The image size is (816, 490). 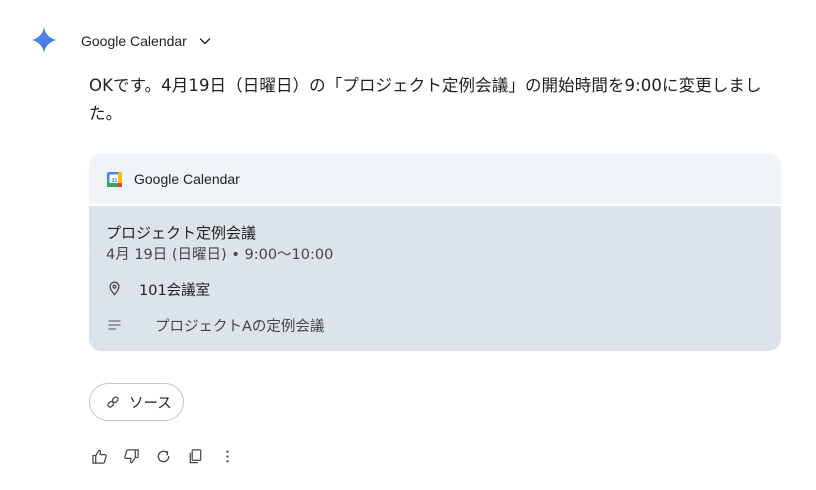 I want to click on more-options-button, so click(x=227, y=456).